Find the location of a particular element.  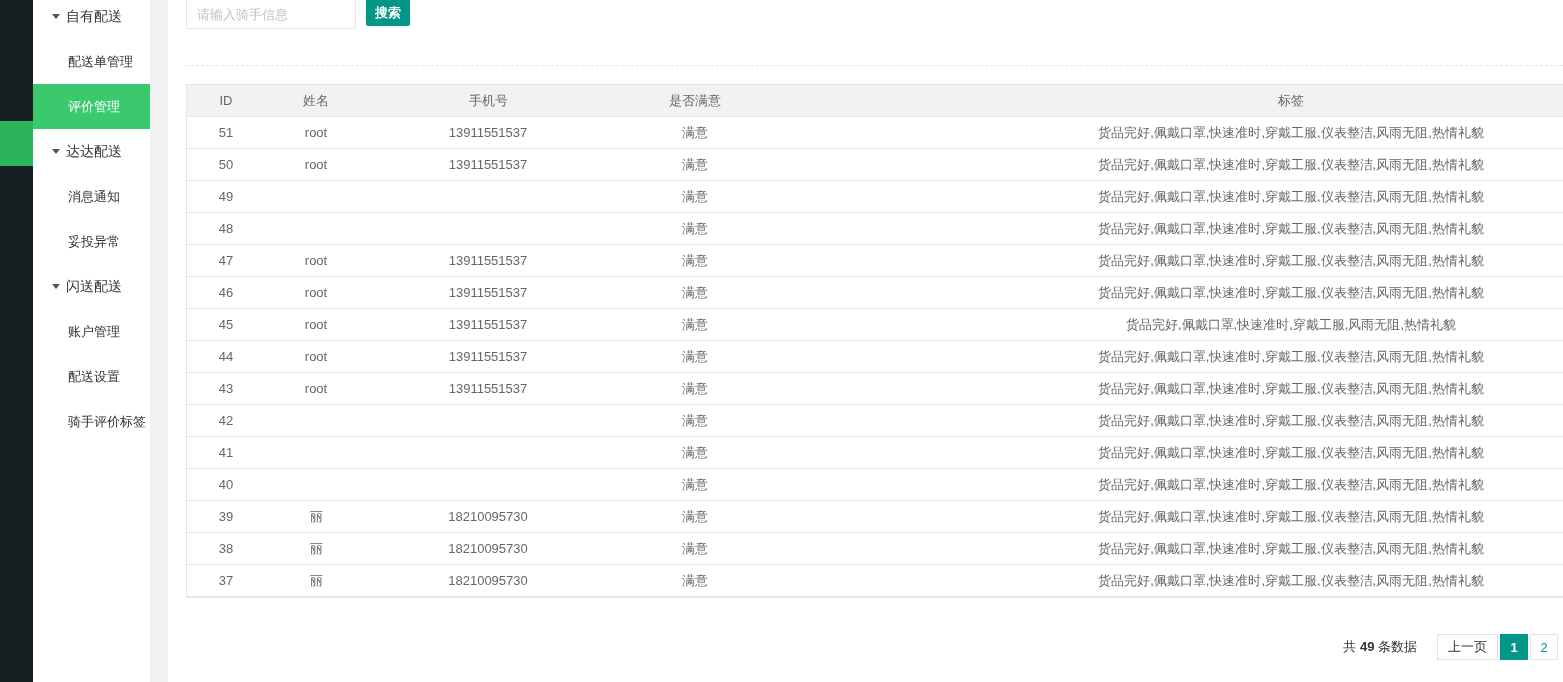

column-header: 标签 is located at coordinates (1291, 100).